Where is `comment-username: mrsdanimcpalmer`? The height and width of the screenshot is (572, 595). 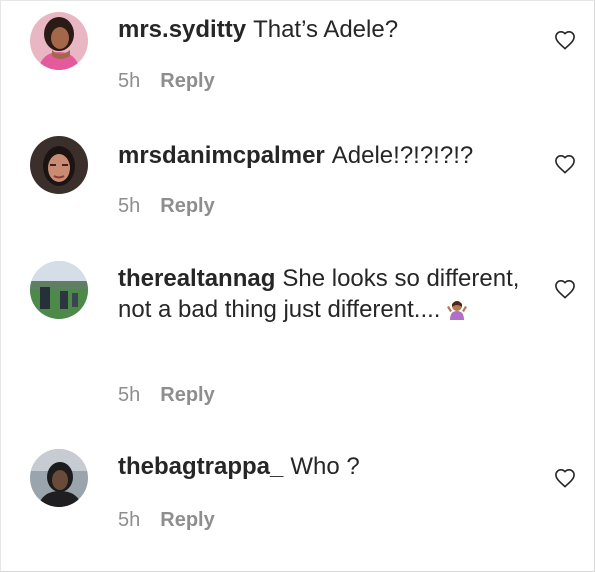
comment-username: mrsdanimcpalmer is located at coordinates (221, 155).